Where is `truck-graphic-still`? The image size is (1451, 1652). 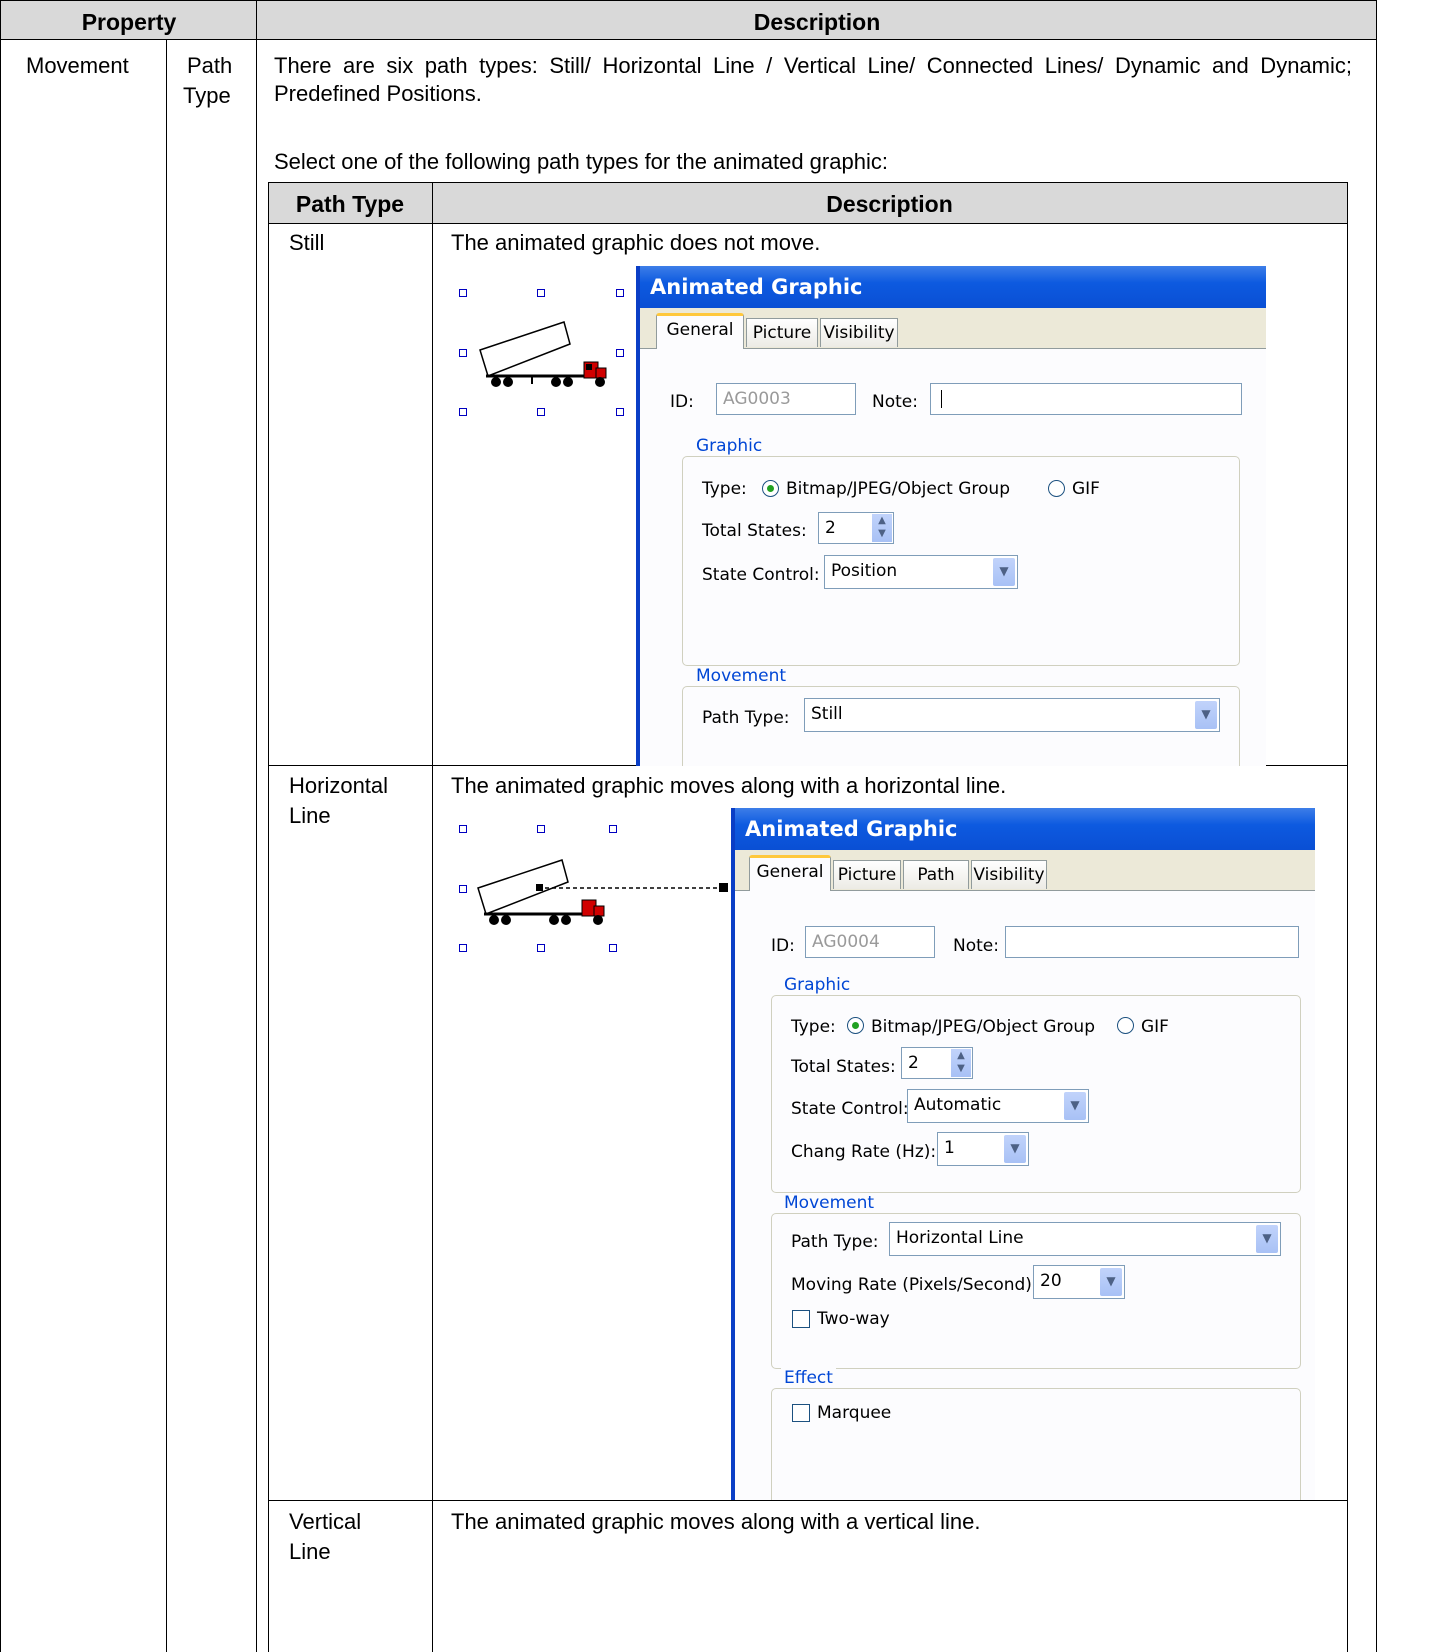
truck-graphic-still is located at coordinates (542, 351).